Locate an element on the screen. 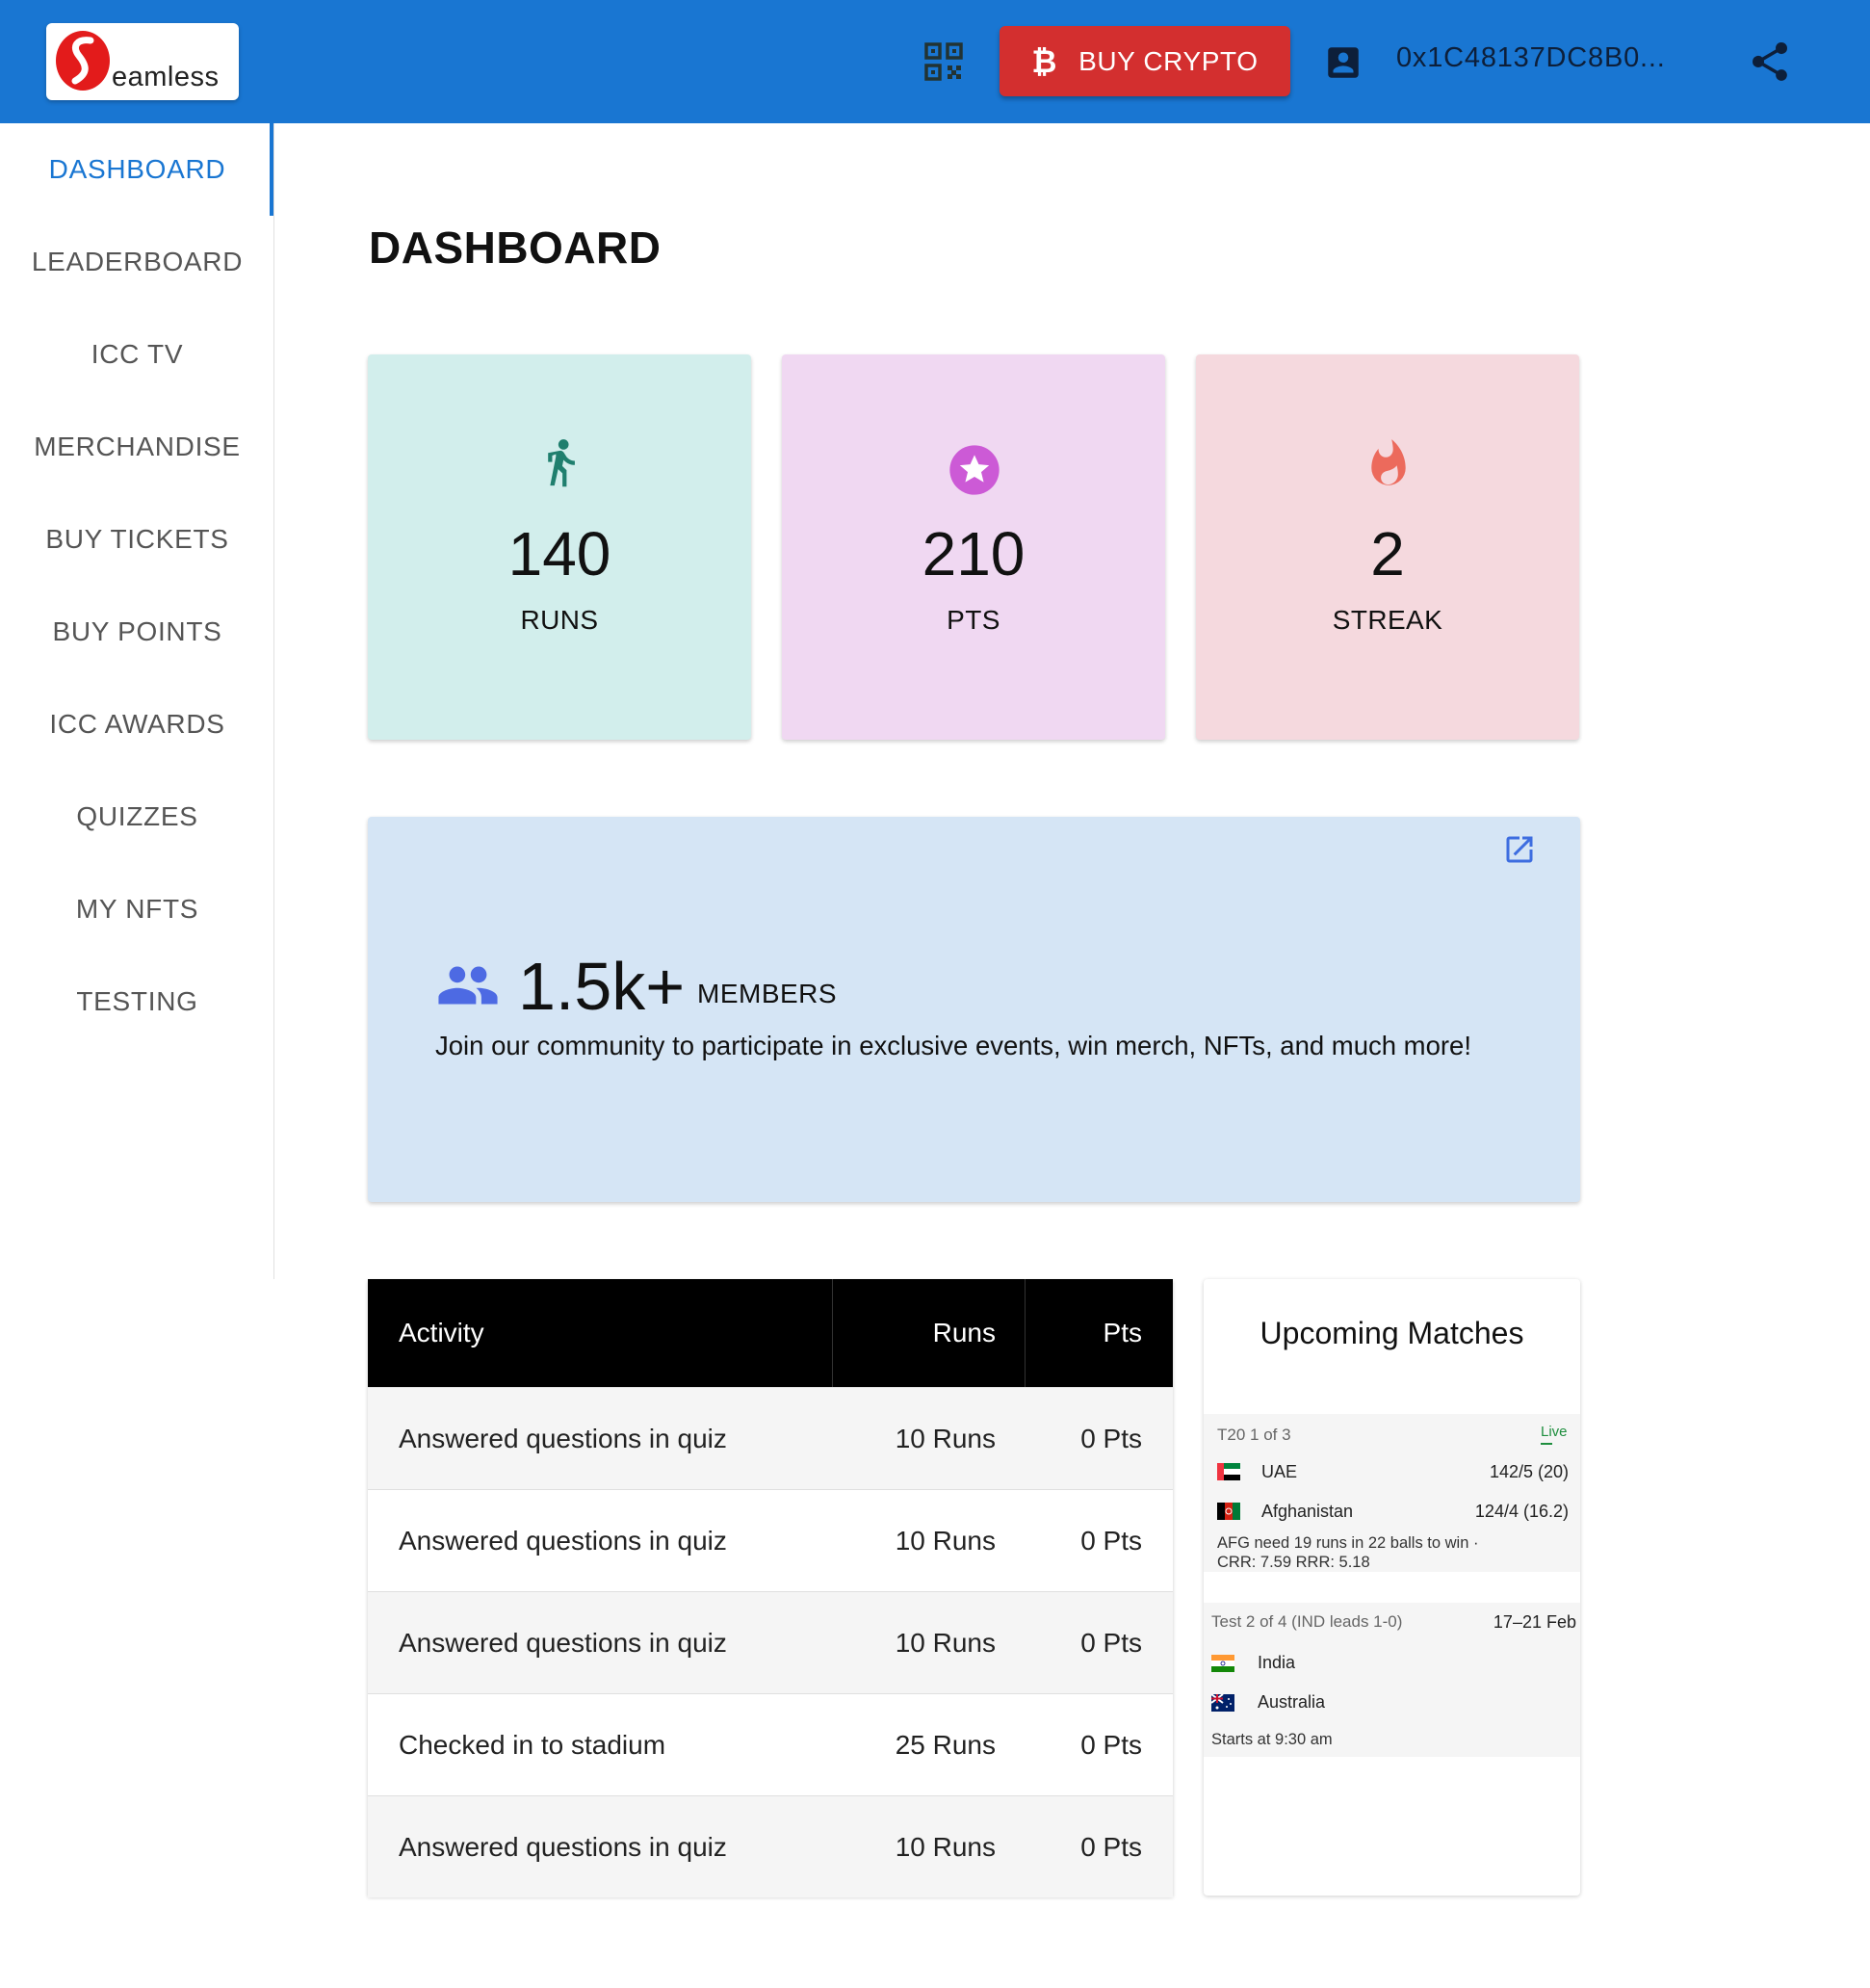 The width and height of the screenshot is (1870, 1988). share-icon is located at coordinates (1770, 62).